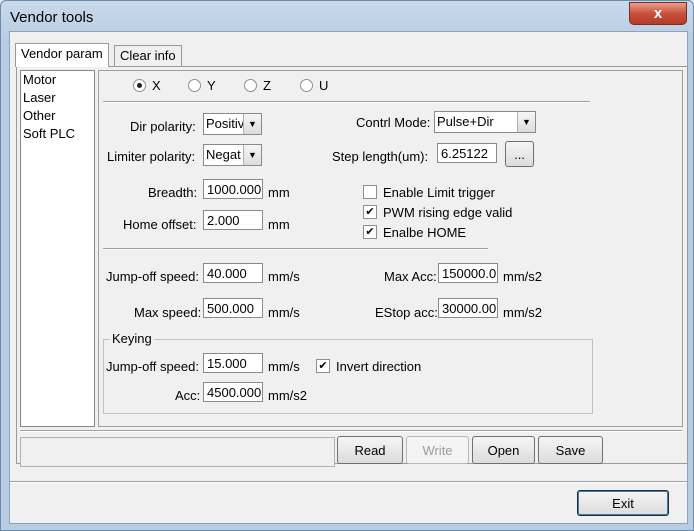 The width and height of the screenshot is (694, 531). What do you see at coordinates (468, 308) in the screenshot?
I see `estop-acc-input: 30000.00` at bounding box center [468, 308].